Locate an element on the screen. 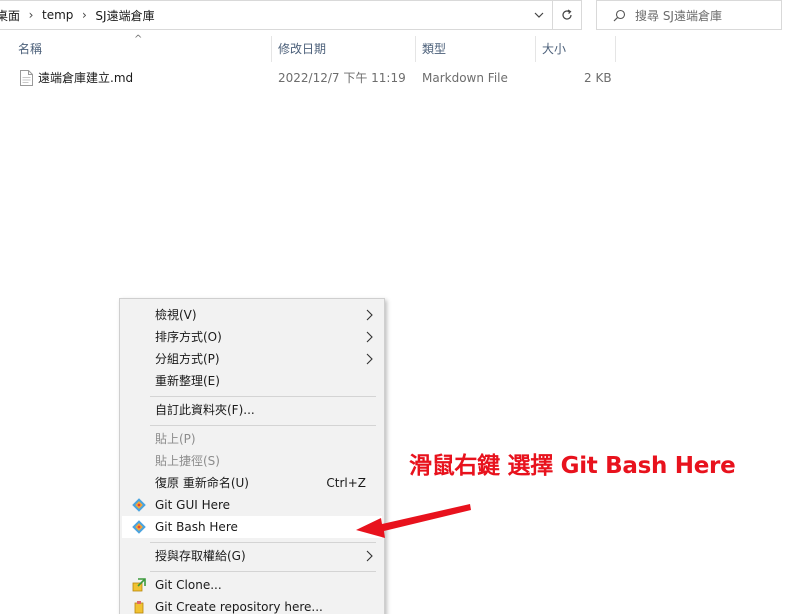 The image size is (794, 614). file-type: Markdown File is located at coordinates (465, 78).